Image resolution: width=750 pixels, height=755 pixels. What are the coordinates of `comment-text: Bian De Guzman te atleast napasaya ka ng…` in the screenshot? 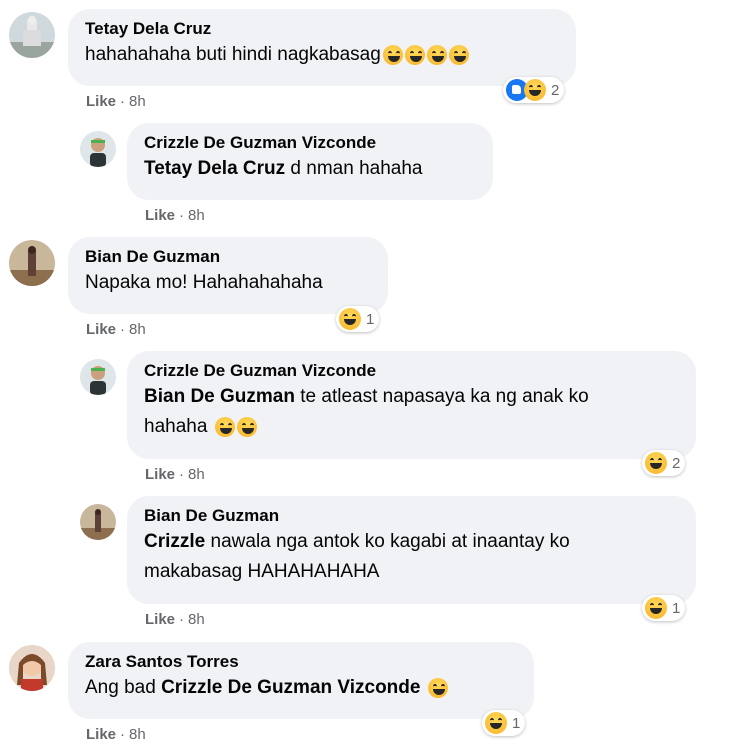 It's located at (411, 412).